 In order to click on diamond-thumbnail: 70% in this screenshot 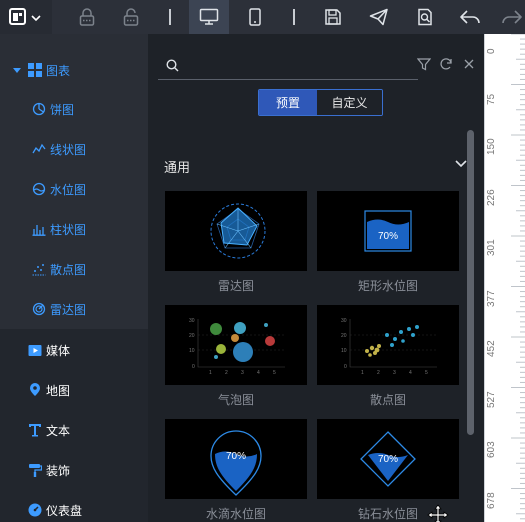, I will do `click(388, 459)`.